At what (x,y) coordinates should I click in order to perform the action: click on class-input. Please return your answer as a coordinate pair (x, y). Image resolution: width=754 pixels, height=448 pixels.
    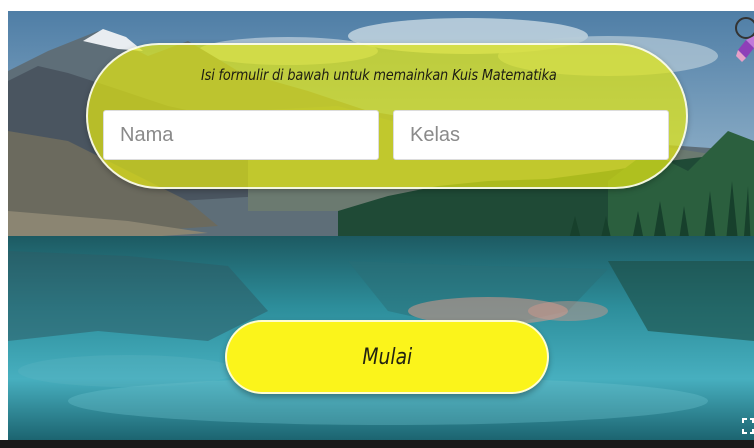
    Looking at the image, I should click on (531, 135).